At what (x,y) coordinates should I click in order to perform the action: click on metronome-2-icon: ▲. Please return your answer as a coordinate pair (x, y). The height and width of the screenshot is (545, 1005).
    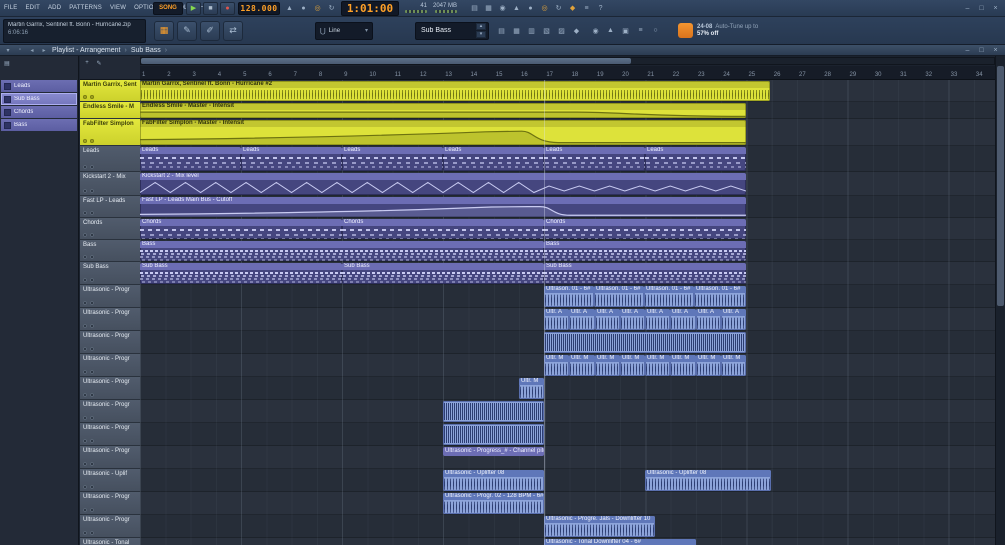
    Looking at the image, I should click on (516, 8).